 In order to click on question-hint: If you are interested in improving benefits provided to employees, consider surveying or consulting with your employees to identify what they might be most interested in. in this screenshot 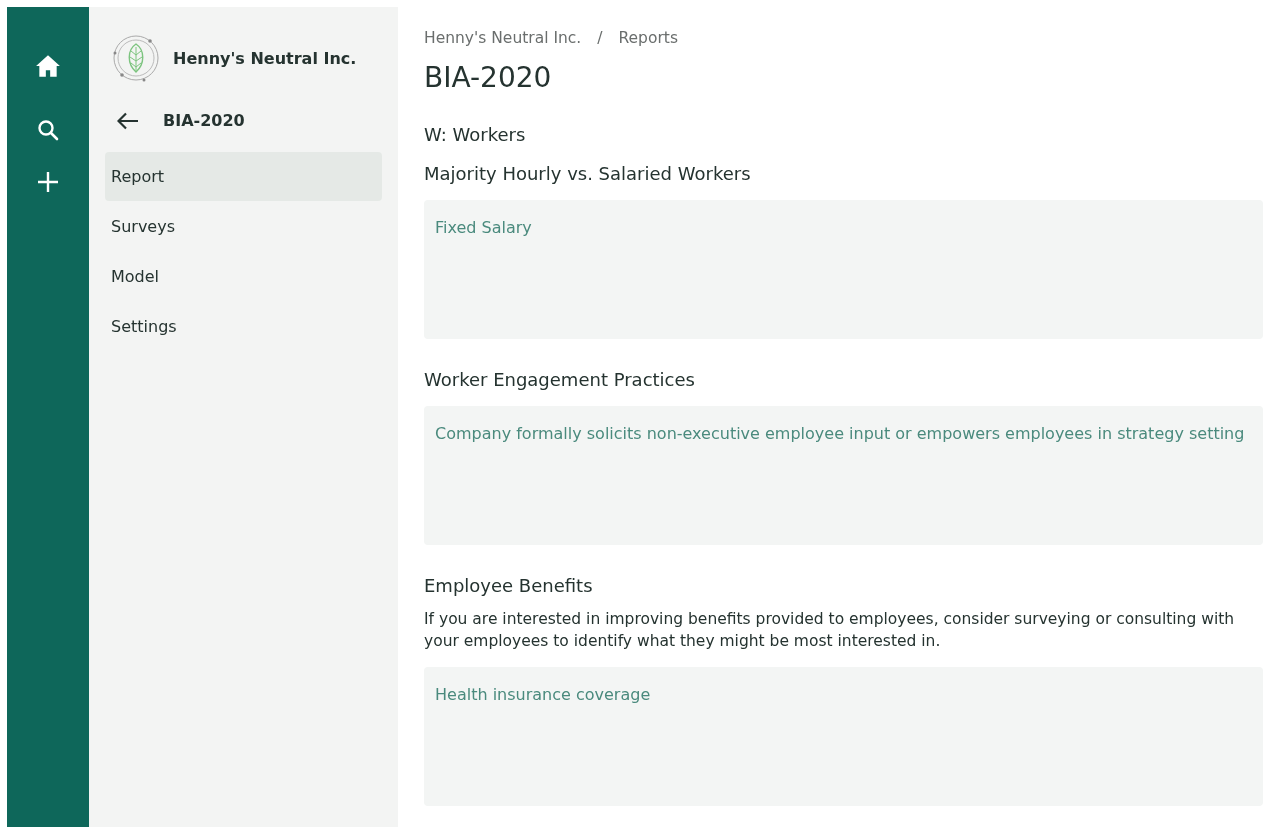, I will do `click(830, 630)`.